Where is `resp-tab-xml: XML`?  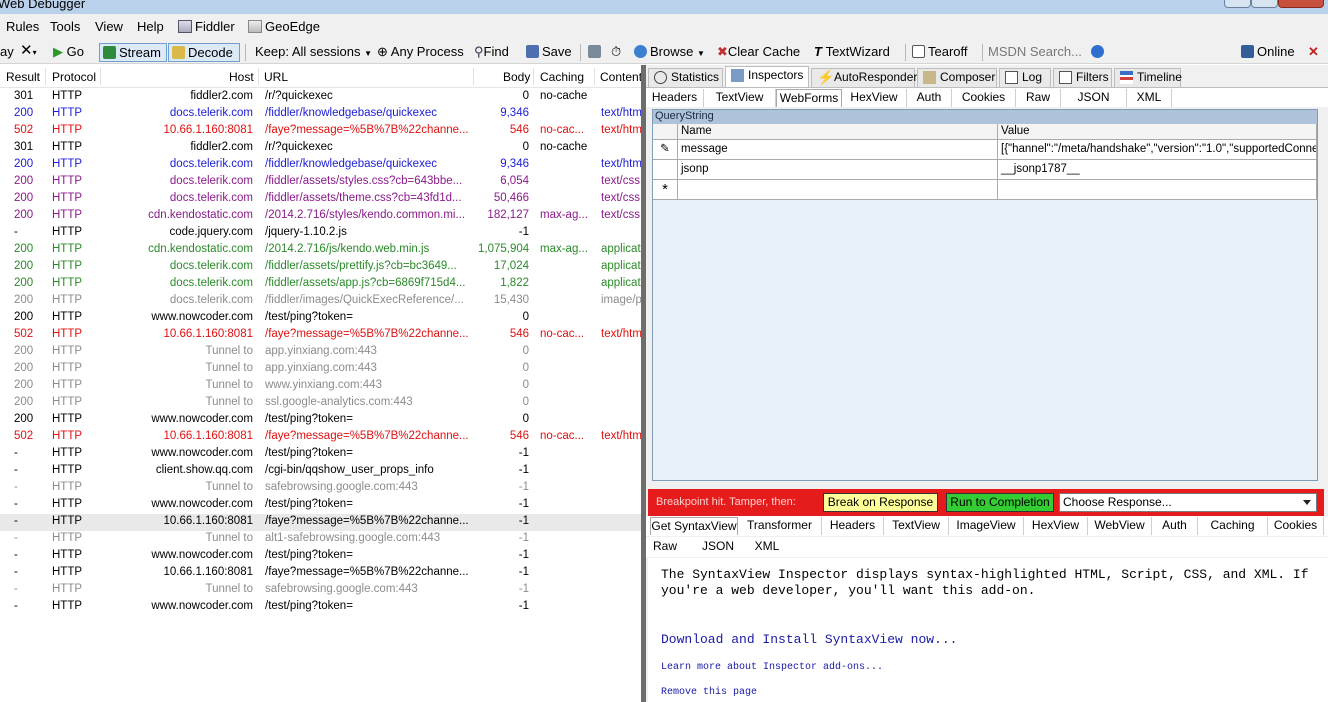
resp-tab-xml: XML is located at coordinates (767, 547).